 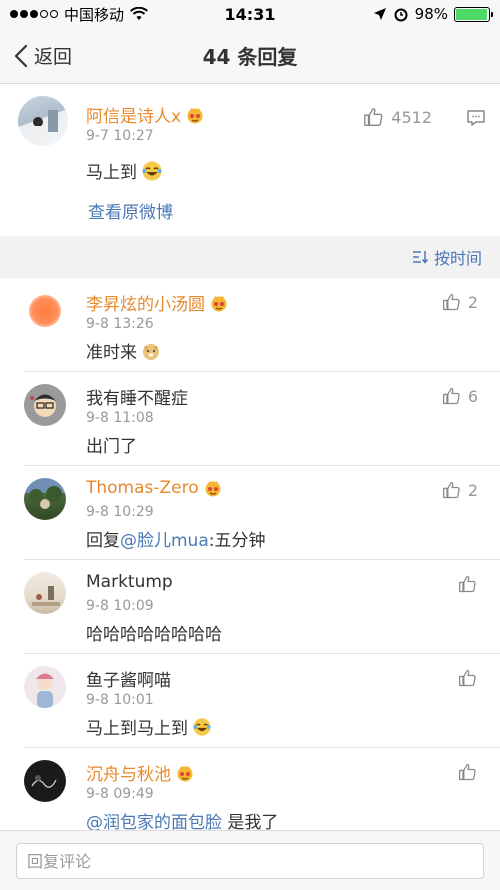 What do you see at coordinates (154, 635) in the screenshot?
I see `comment-content: 哈哈哈哈哈哈哈哈` at bounding box center [154, 635].